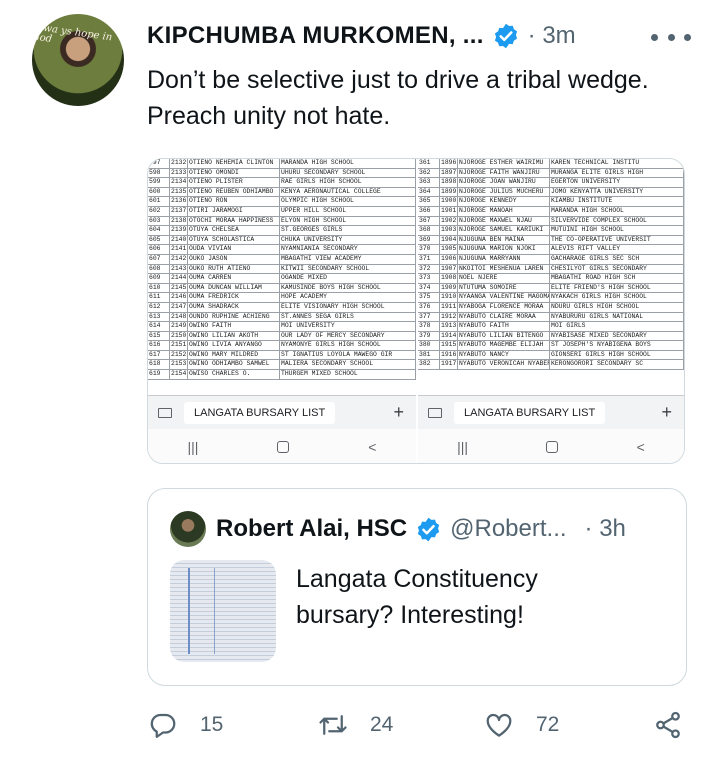 This screenshot has height=757, width=717. What do you see at coordinates (521, 725) in the screenshot?
I see `like-button: 72` at bounding box center [521, 725].